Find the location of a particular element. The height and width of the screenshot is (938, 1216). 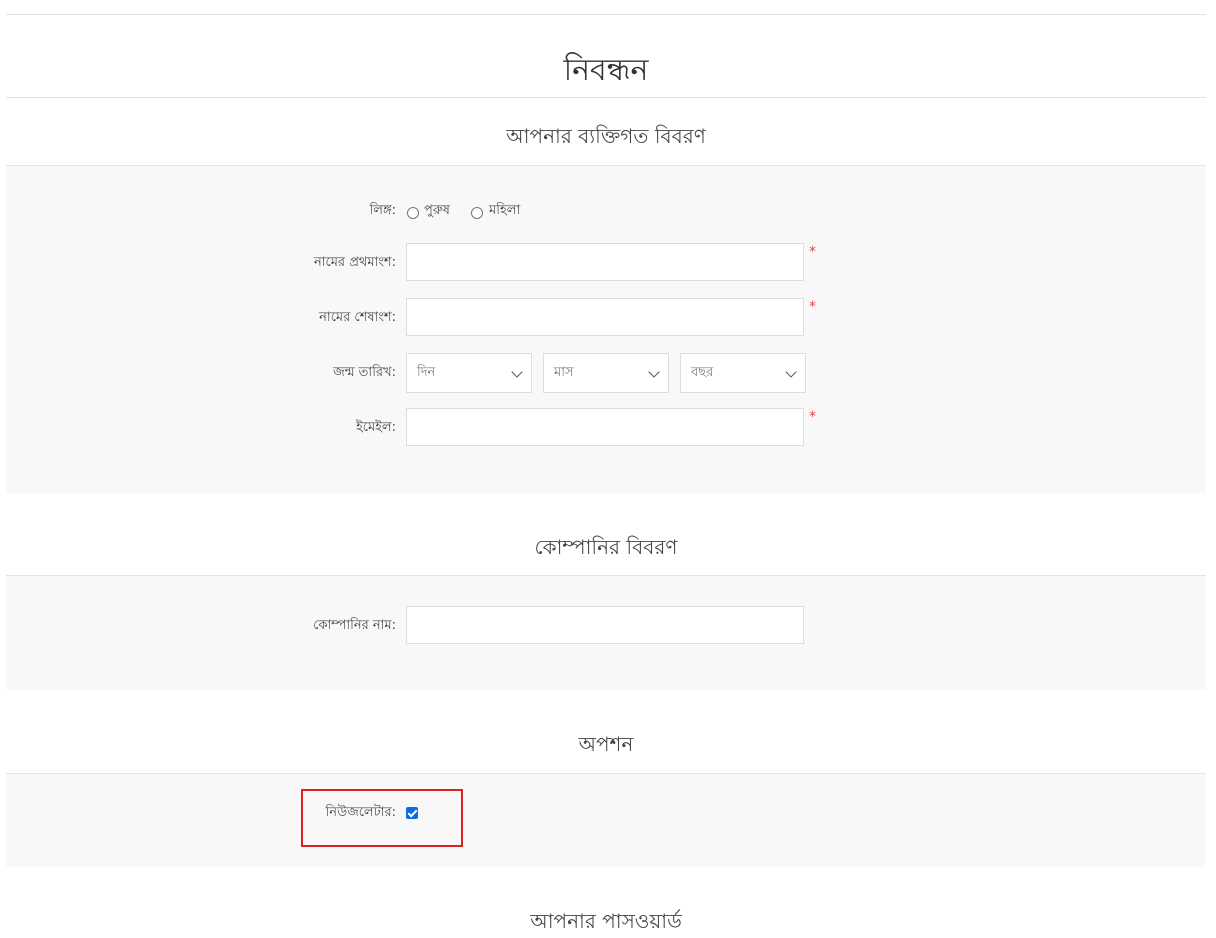

gender-female-label: মহিলা is located at coordinates (504, 211).